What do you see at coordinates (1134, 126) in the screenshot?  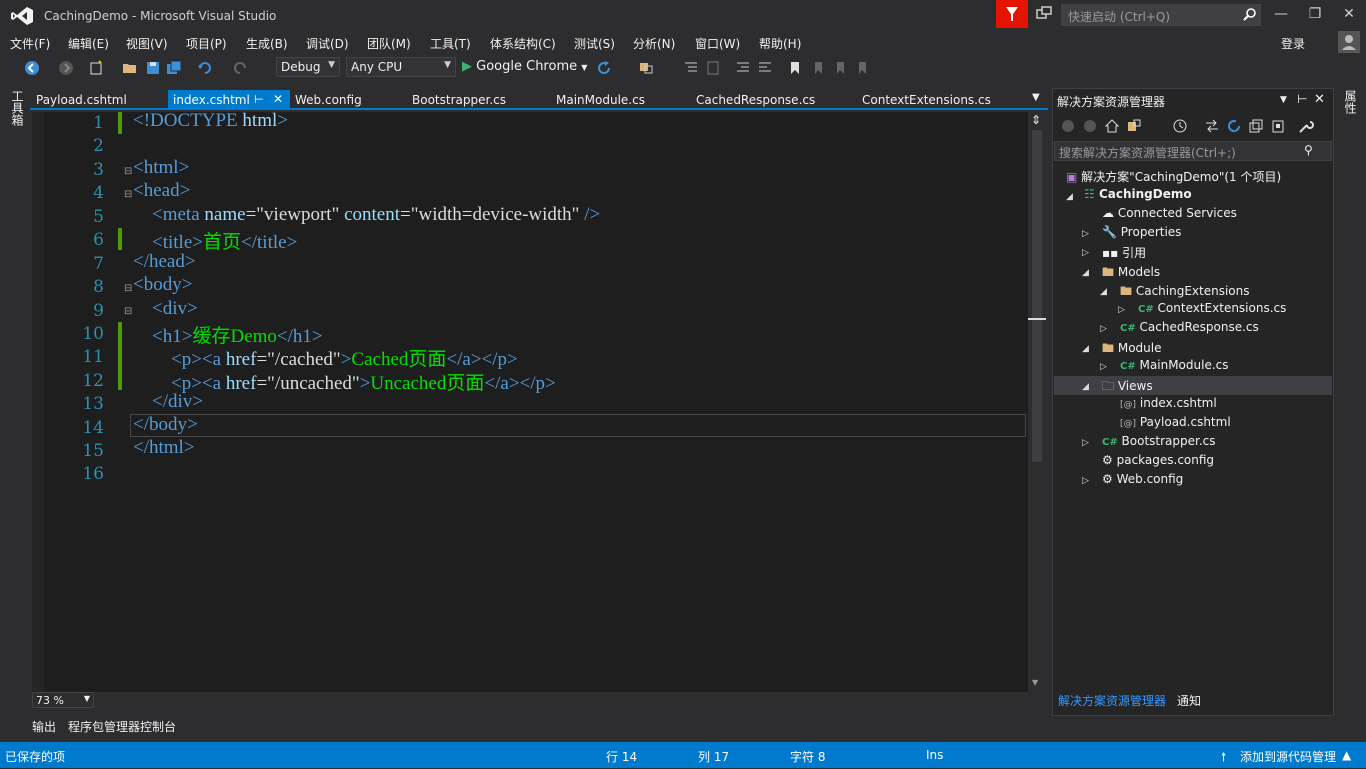 I see `switch-views-icon` at bounding box center [1134, 126].